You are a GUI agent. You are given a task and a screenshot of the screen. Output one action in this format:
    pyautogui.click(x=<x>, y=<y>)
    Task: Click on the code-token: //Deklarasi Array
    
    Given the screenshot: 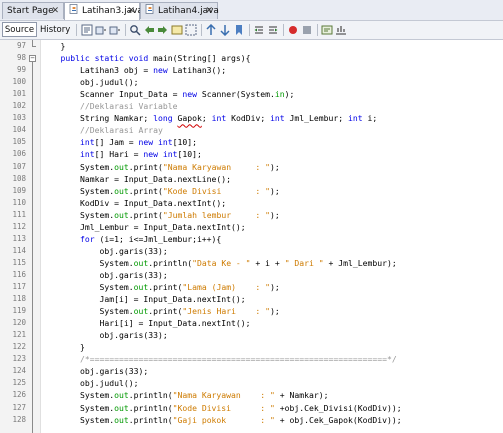 What is the action you would take?
    pyautogui.click(x=102, y=130)
    